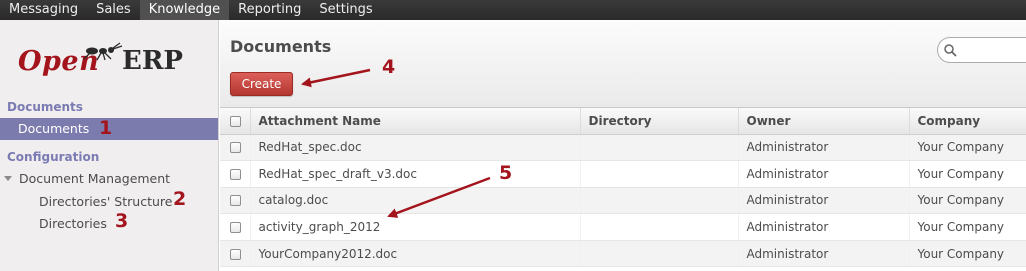  I want to click on search-box, so click(981, 50).